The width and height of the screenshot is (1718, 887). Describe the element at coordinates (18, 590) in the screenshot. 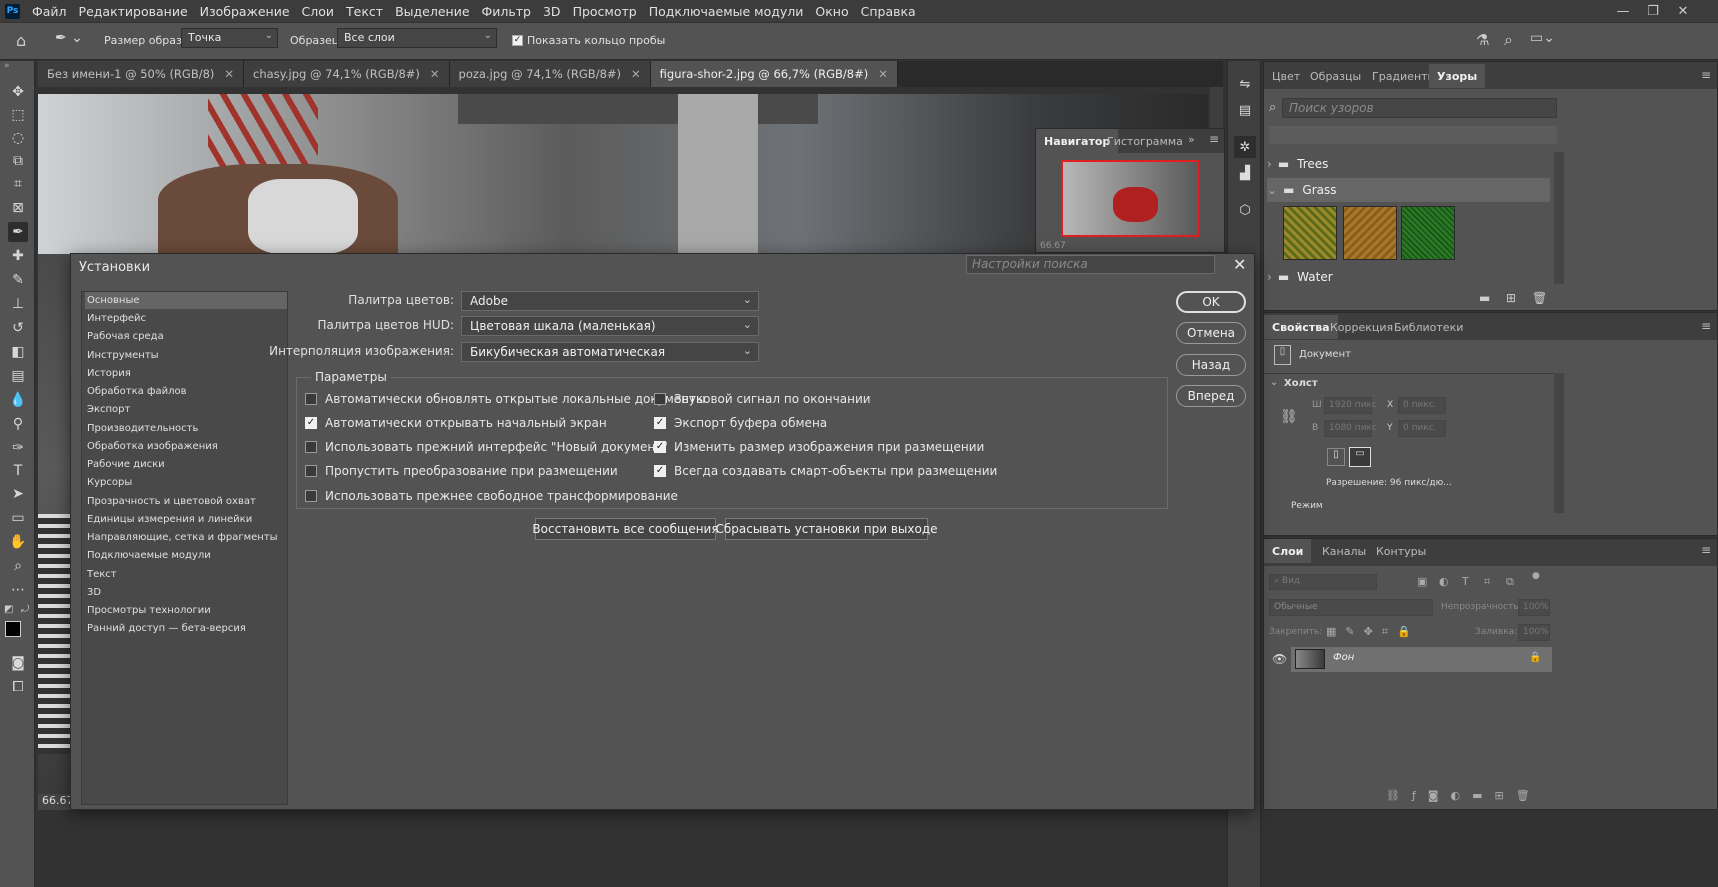

I see `more-tools-icon: ⋯` at that location.